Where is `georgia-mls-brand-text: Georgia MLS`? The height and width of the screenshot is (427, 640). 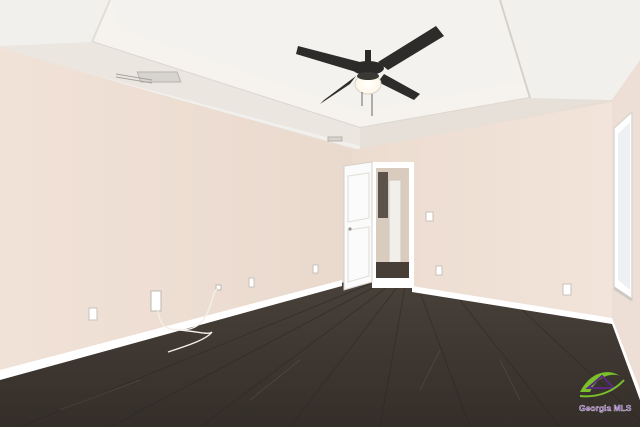 georgia-mls-brand-text: Georgia MLS is located at coordinates (605, 408).